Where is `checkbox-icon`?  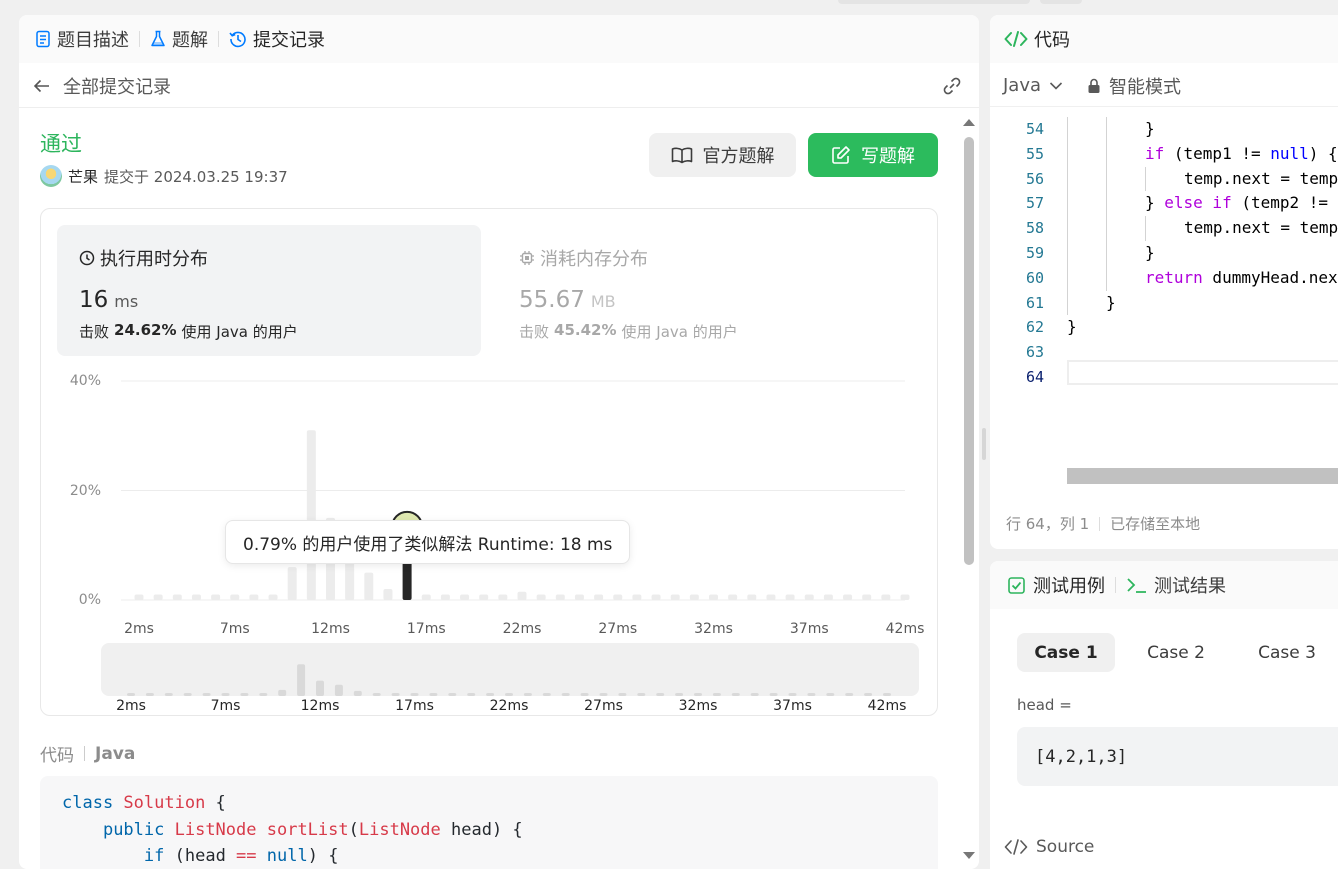
checkbox-icon is located at coordinates (1016, 585).